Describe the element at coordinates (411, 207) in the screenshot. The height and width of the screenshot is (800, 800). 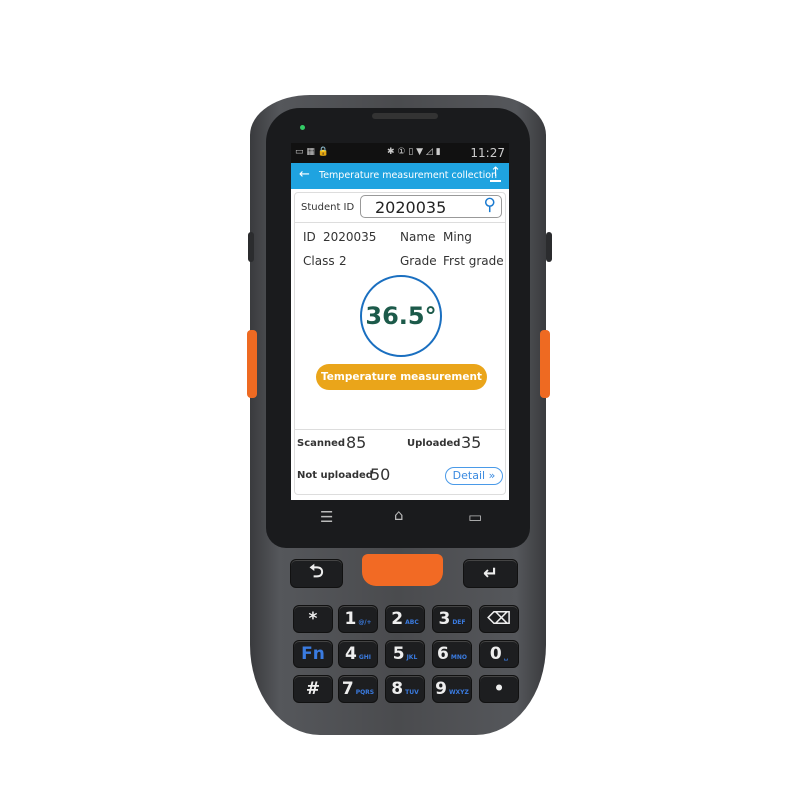
I see `student-id-value: 2020035` at that location.